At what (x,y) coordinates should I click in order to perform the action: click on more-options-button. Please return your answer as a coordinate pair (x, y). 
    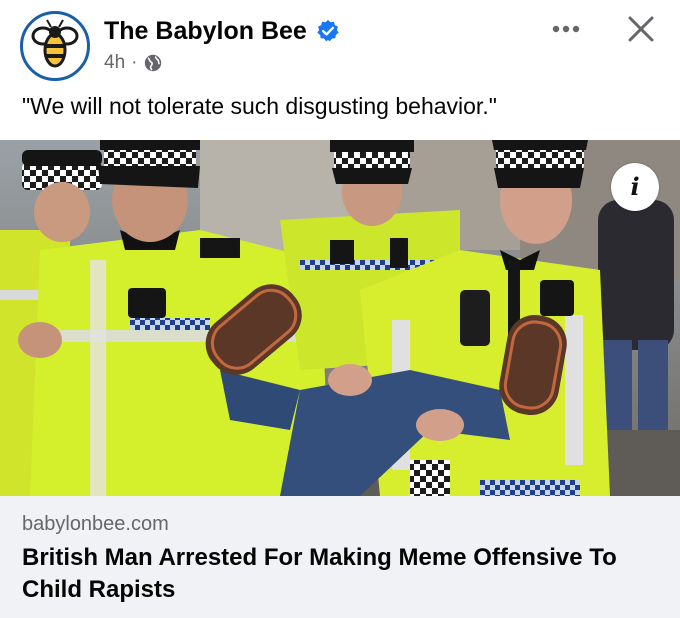
    Looking at the image, I should click on (566, 29).